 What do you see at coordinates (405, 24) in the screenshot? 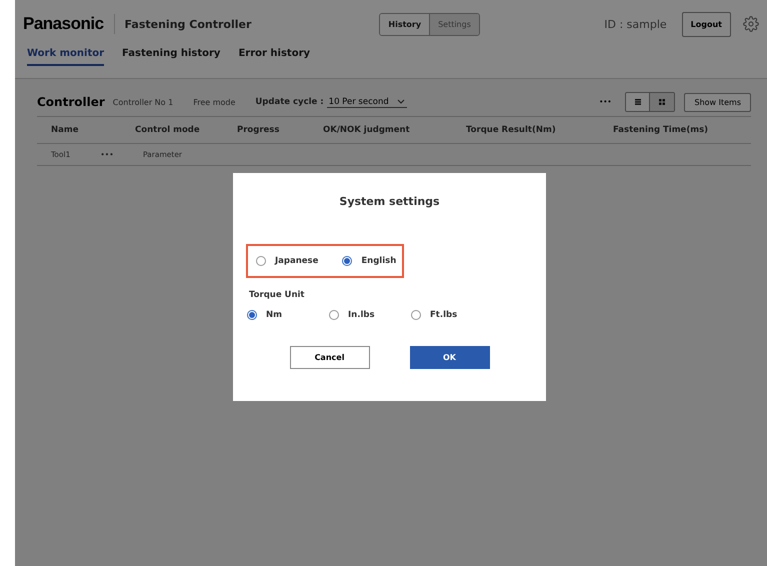
I see `segment-button: History` at bounding box center [405, 24].